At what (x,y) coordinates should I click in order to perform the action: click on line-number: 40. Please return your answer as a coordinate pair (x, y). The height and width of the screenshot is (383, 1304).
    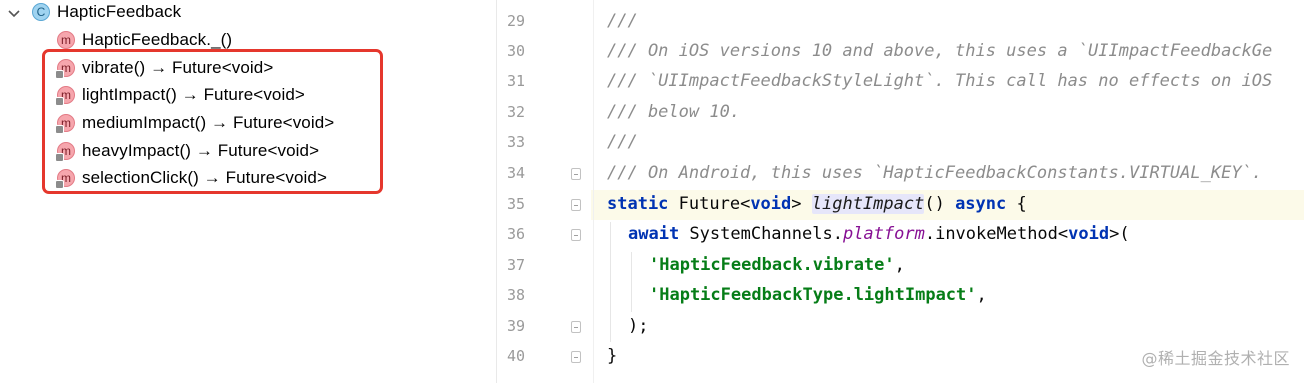
    Looking at the image, I should click on (515, 356).